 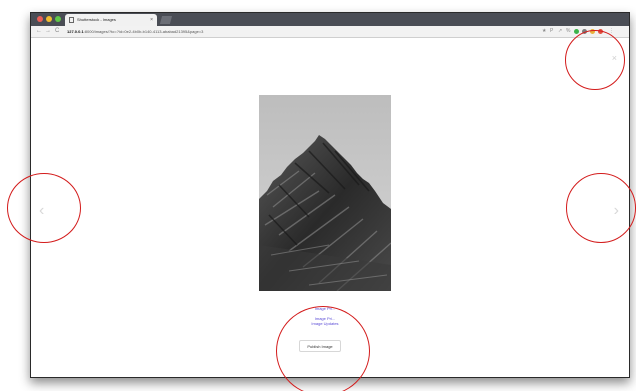 What do you see at coordinates (330, 19) in the screenshot?
I see `tab-bar: Shutterstock - Images ×` at bounding box center [330, 19].